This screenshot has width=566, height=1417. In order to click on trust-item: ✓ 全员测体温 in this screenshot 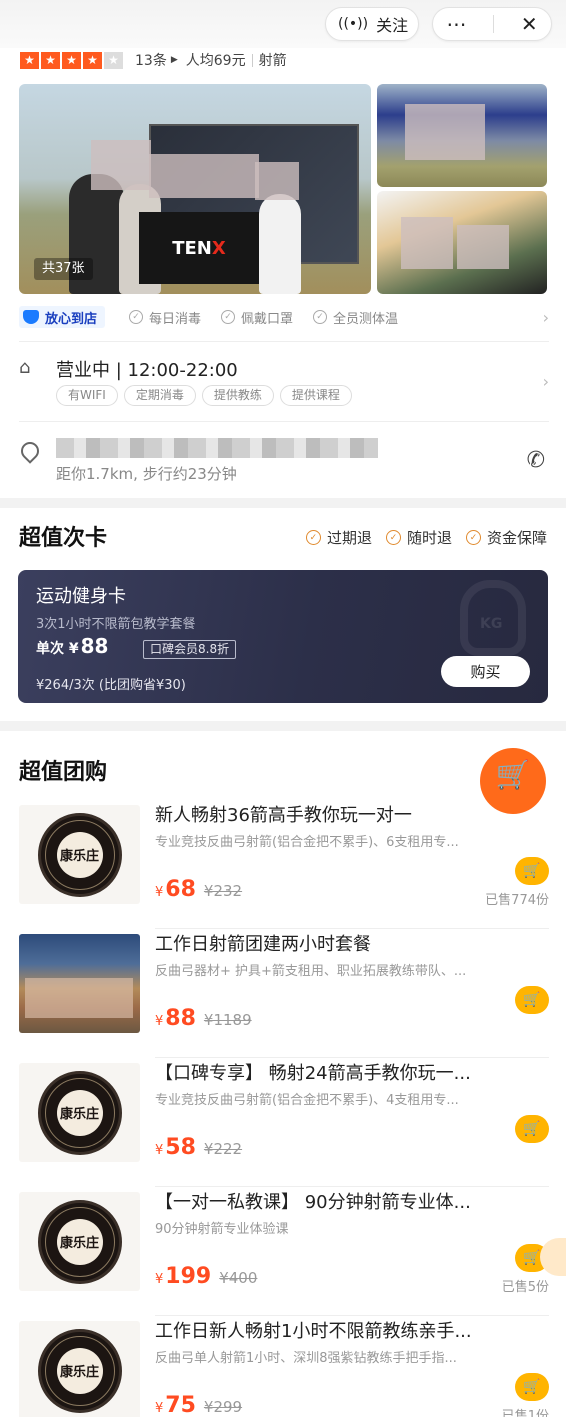, I will do `click(355, 317)`.